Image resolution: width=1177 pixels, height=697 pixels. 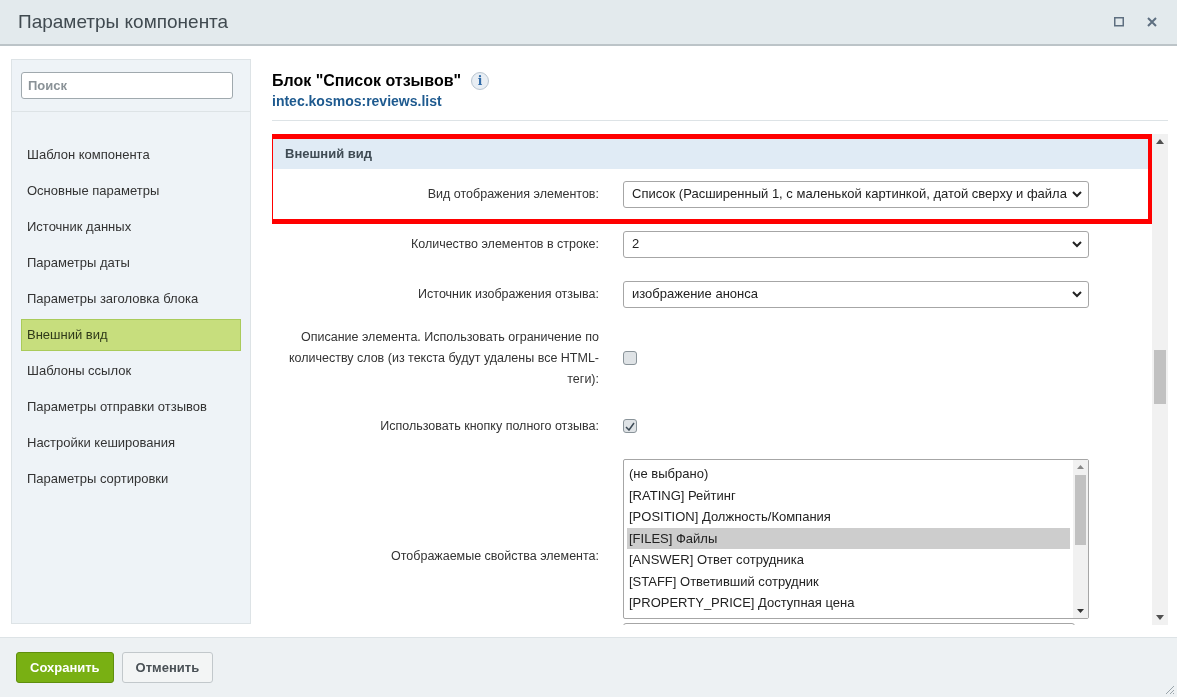 I want to click on sidebar-item: Источник данных, so click(x=131, y=227).